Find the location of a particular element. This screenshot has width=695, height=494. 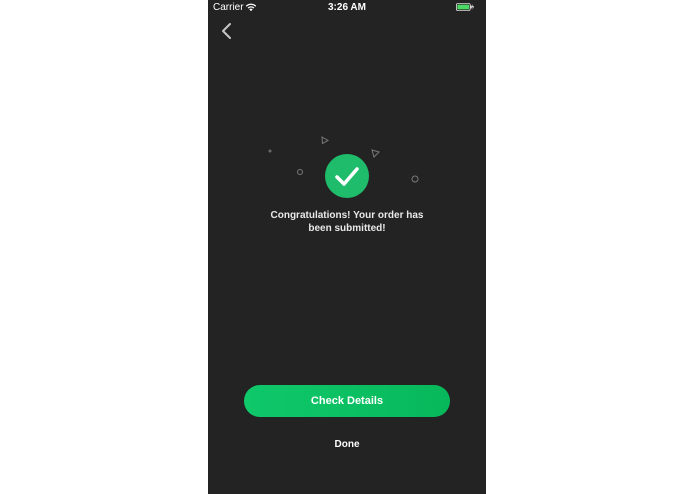

success-badge is located at coordinates (347, 176).